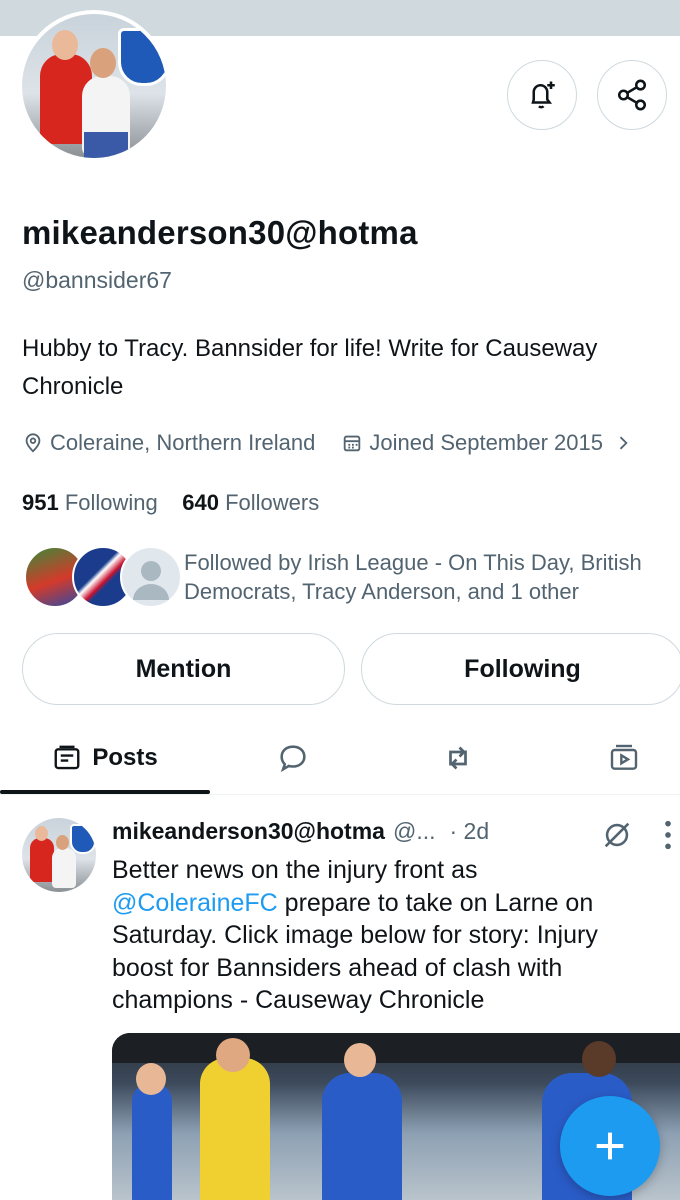  Describe the element at coordinates (520, 669) in the screenshot. I see `following-button: Following` at that location.